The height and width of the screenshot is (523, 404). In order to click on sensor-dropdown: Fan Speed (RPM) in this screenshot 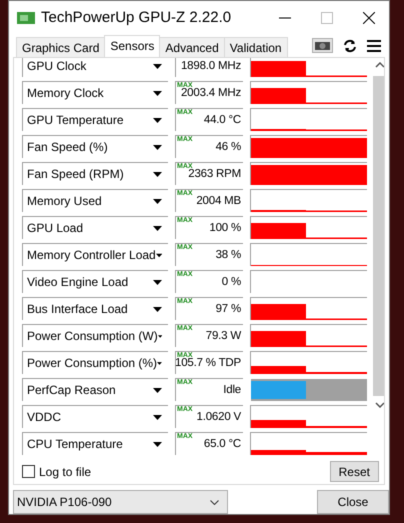, I will do `click(95, 174)`.